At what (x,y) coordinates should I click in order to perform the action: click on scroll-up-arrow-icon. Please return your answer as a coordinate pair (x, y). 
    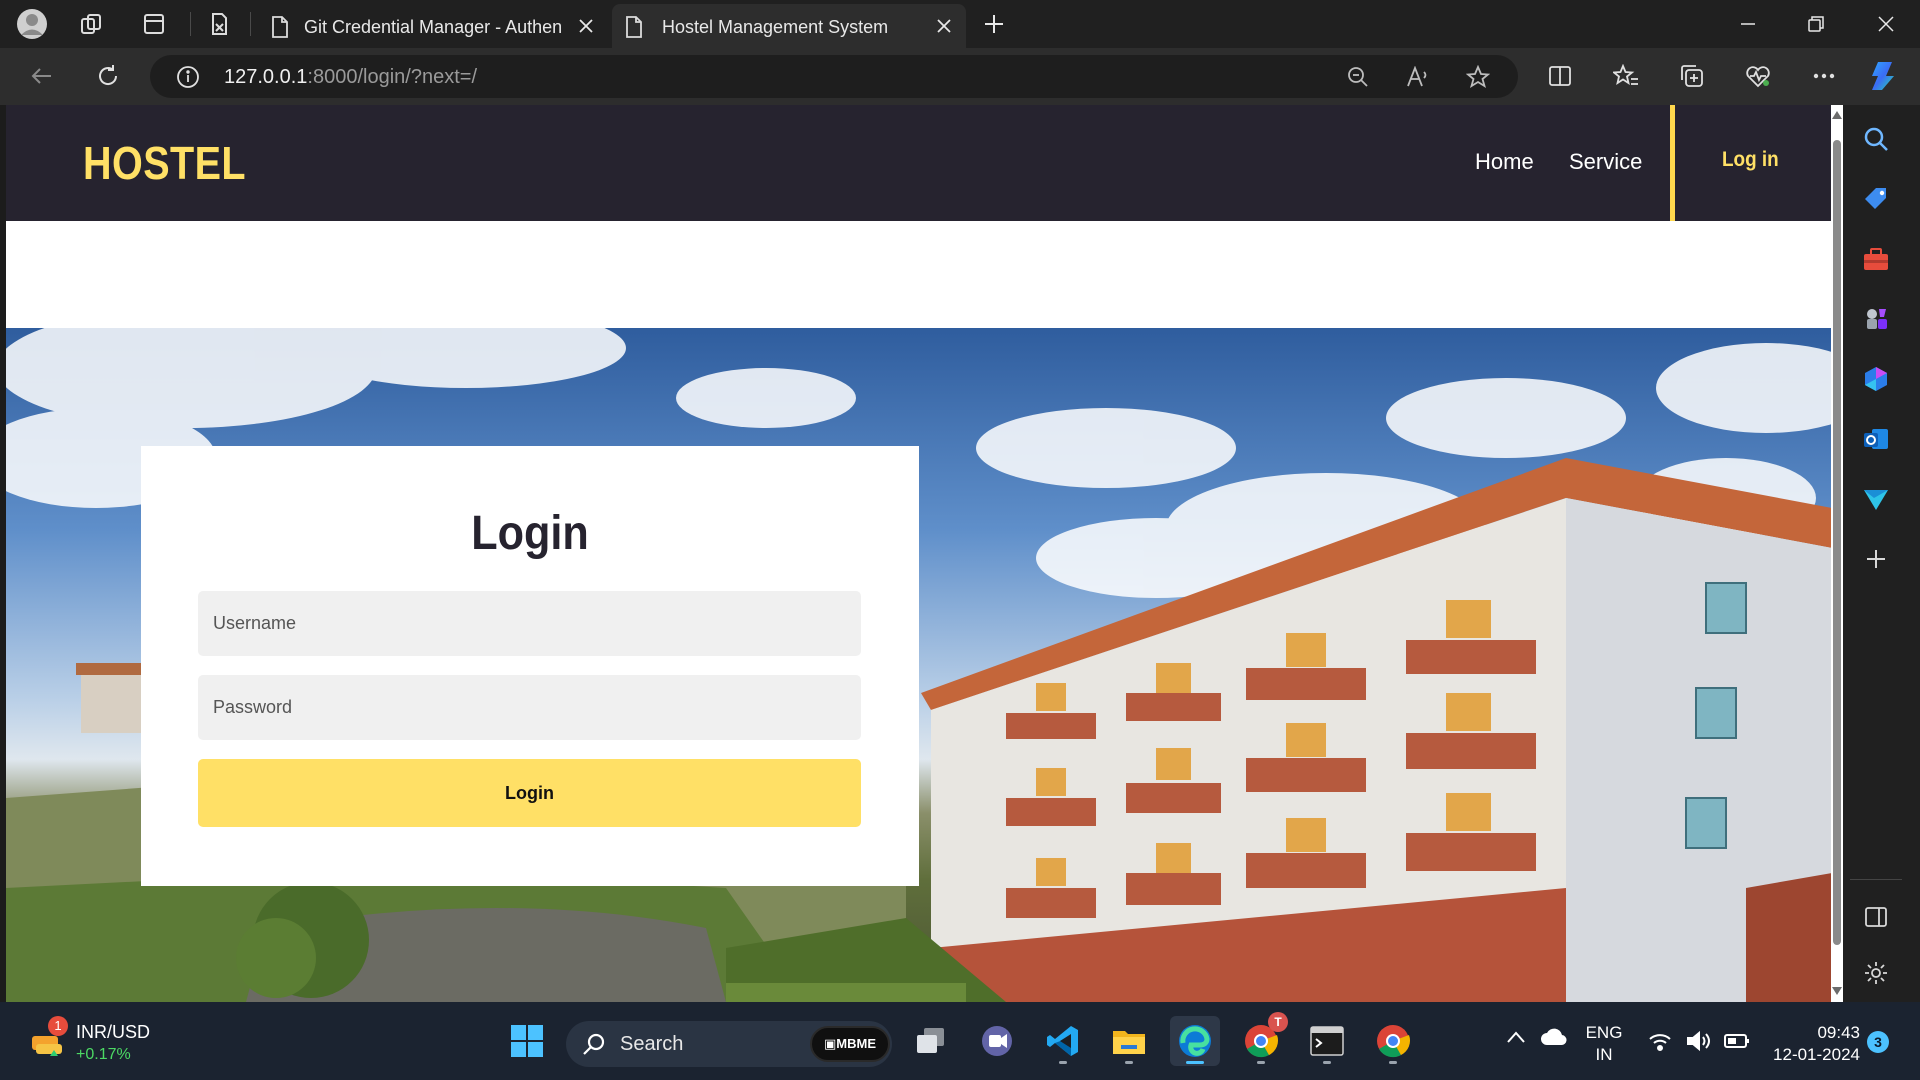
    Looking at the image, I should click on (1837, 115).